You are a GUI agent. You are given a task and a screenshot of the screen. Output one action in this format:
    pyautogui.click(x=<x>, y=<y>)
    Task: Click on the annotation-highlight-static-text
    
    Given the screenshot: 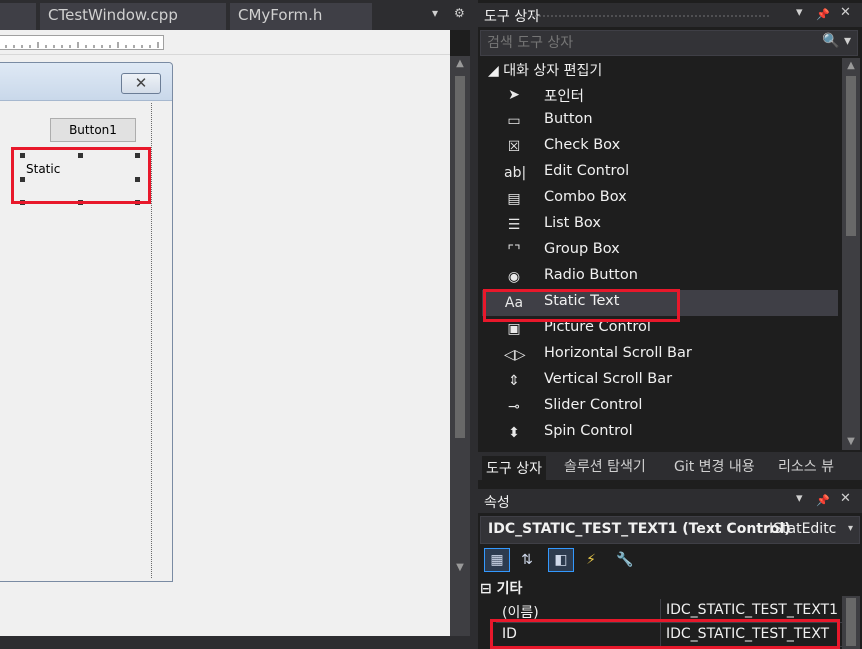 What is the action you would take?
    pyautogui.click(x=581, y=305)
    